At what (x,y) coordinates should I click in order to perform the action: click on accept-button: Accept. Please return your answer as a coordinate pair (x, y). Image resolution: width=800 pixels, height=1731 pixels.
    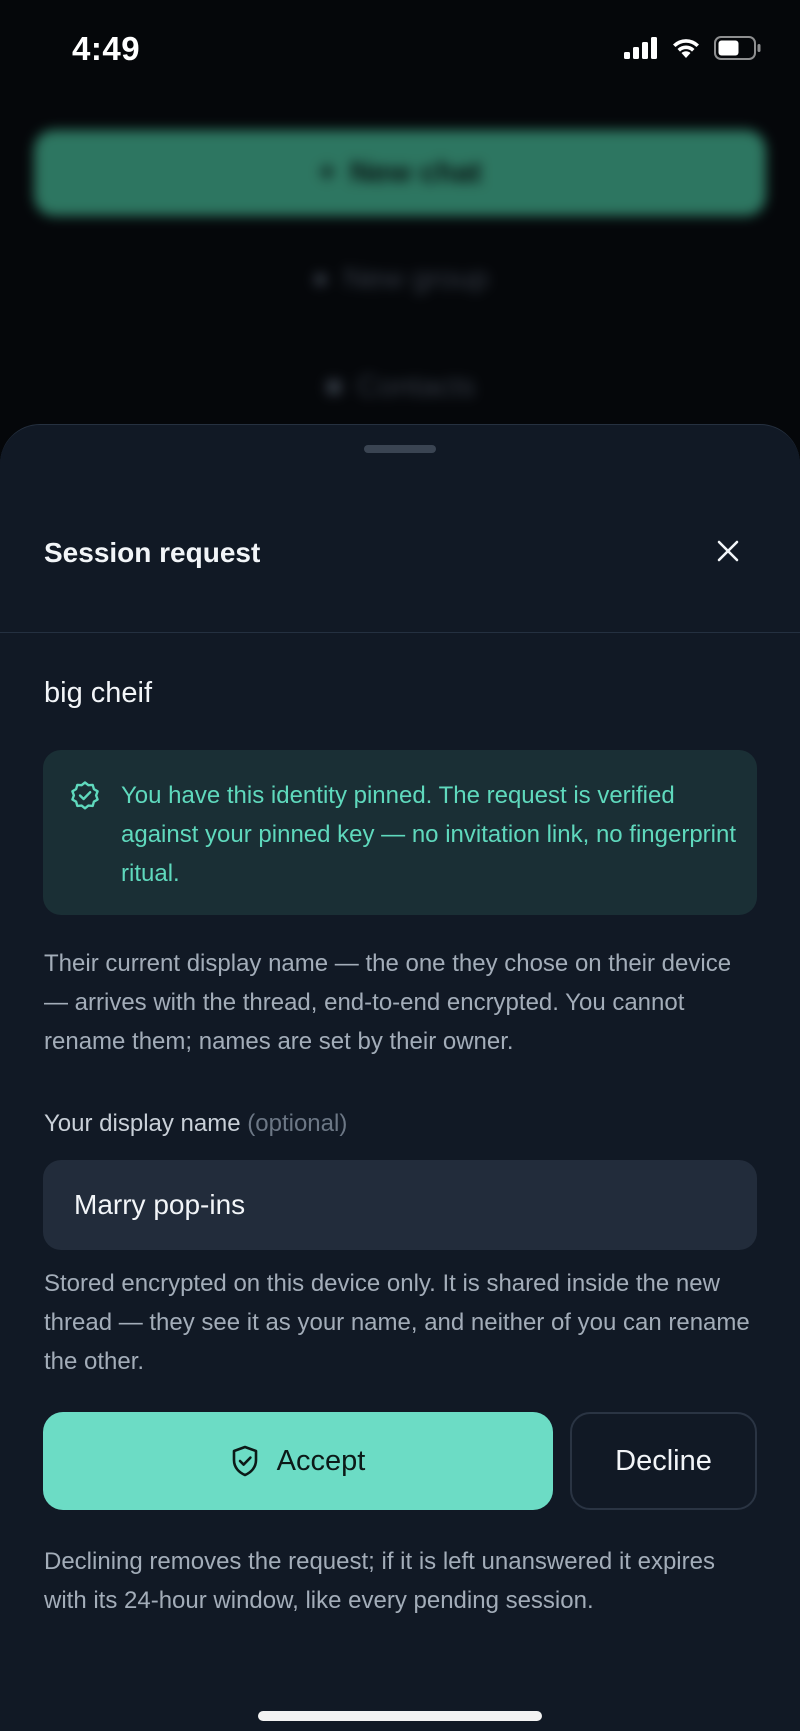
    Looking at the image, I should click on (298, 1461).